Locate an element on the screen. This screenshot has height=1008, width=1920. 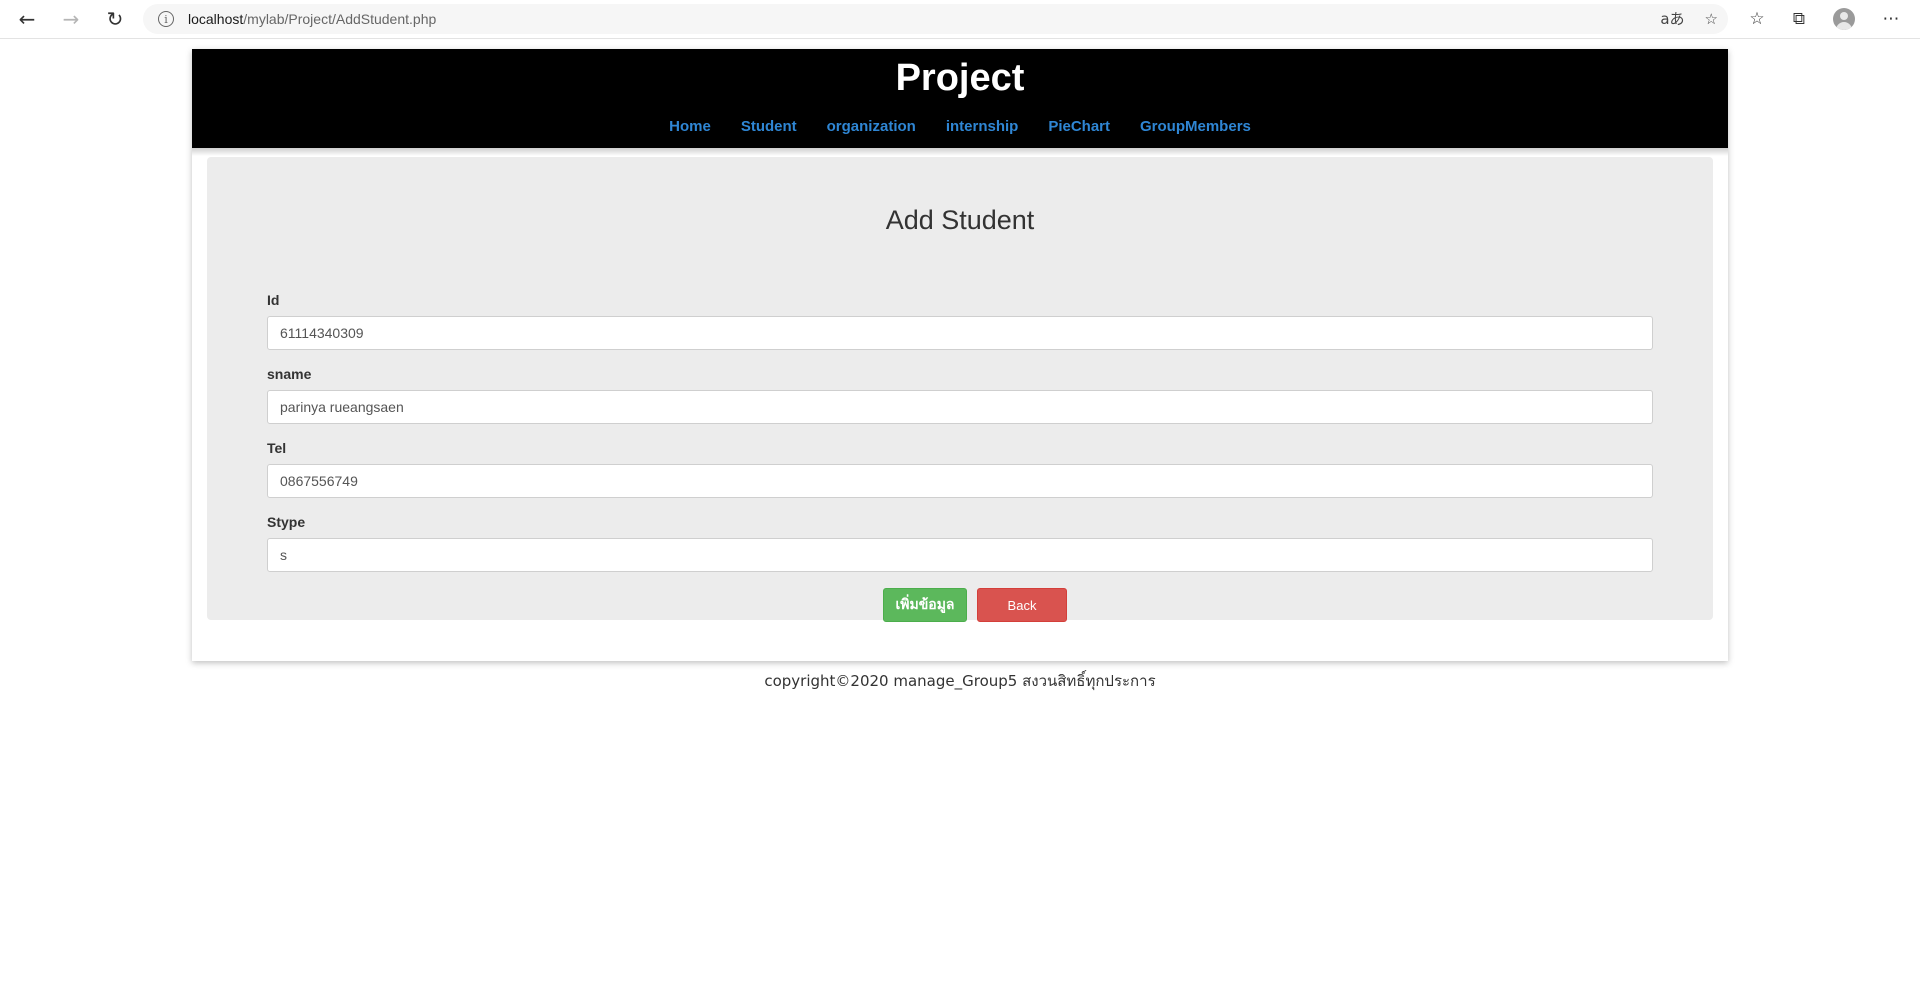
nav-organization: organization is located at coordinates (871, 126).